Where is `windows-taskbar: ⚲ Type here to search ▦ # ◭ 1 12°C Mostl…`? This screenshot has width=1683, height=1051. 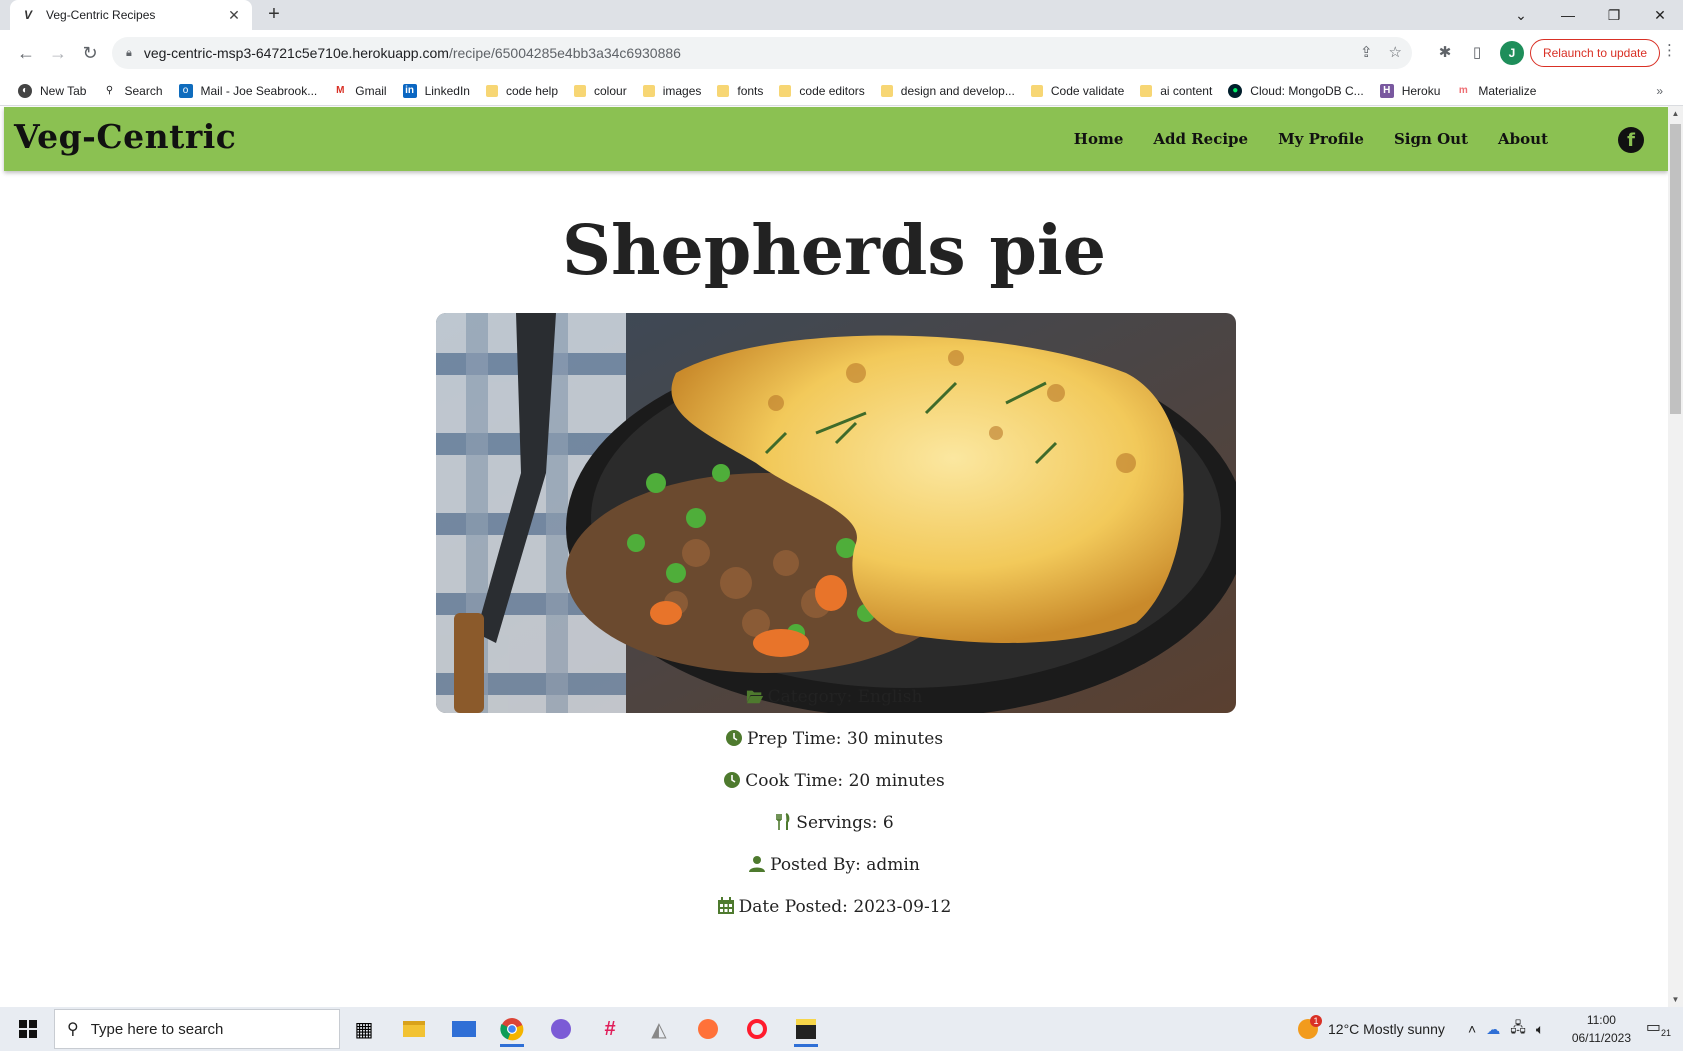 windows-taskbar: ⚲ Type here to search ▦ # ◭ 1 12°C Mostl… is located at coordinates (841, 1029).